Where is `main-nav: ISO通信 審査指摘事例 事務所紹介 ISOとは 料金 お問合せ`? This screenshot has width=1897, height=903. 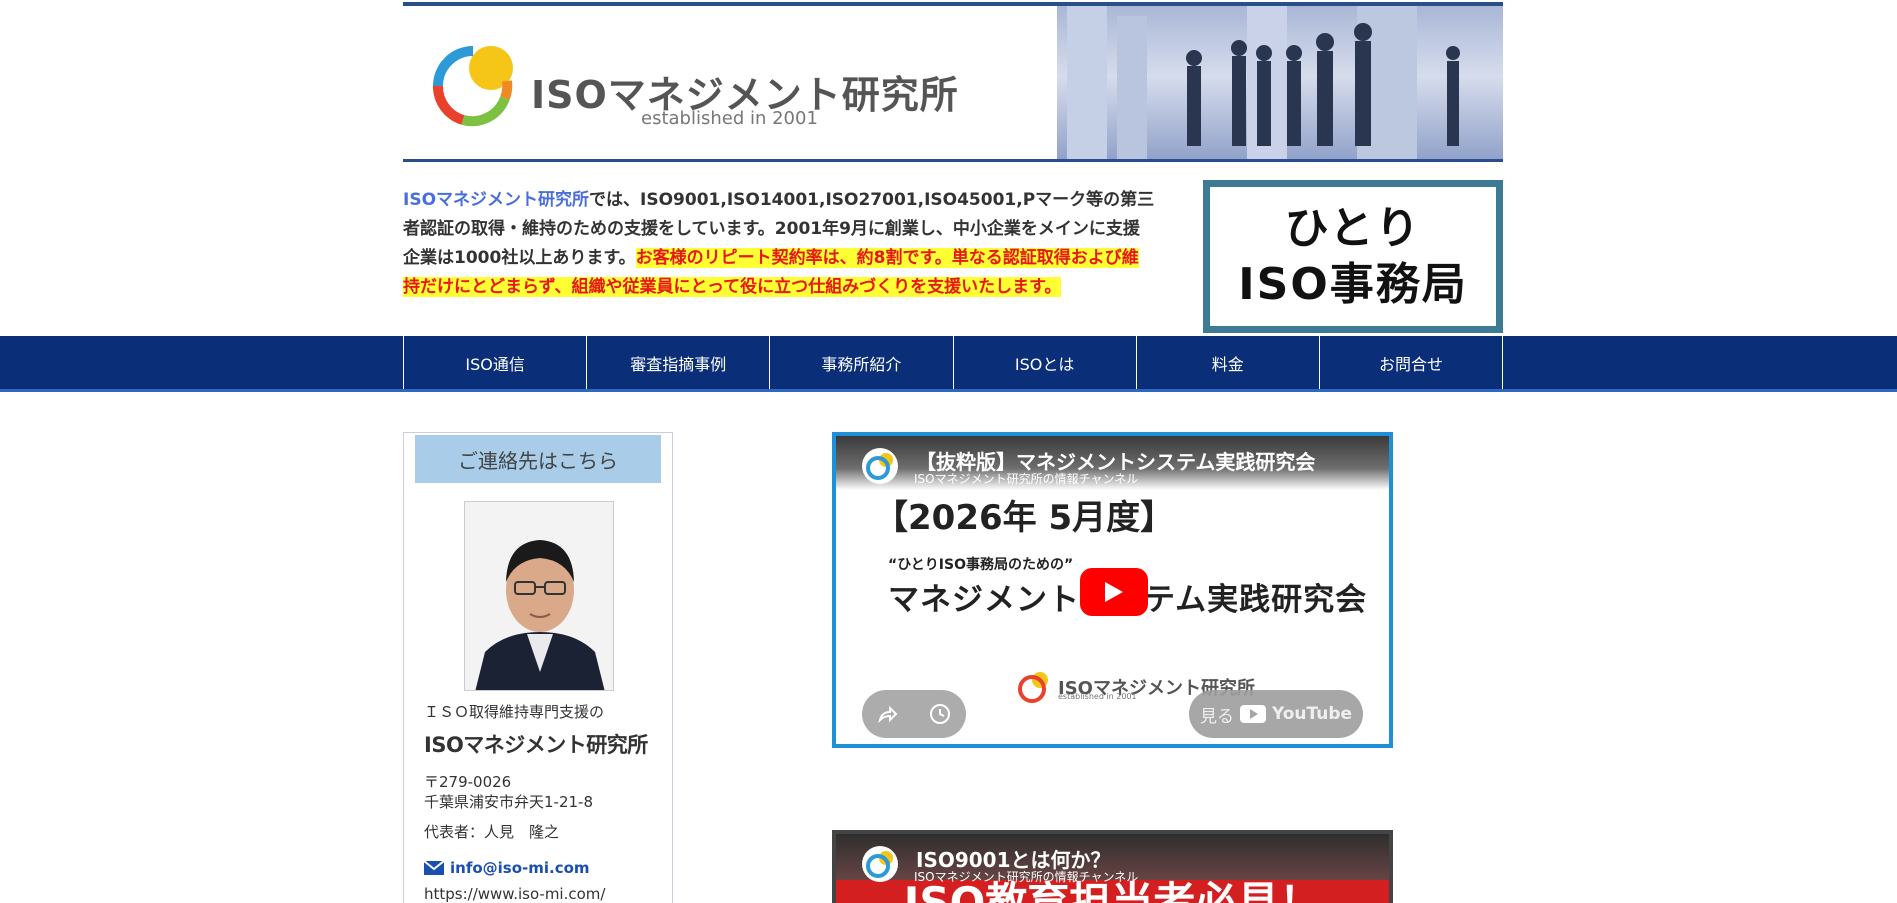
main-nav: ISO通信 審査指摘事例 事務所紹介 ISOとは 料金 お問合せ is located at coordinates (948, 364).